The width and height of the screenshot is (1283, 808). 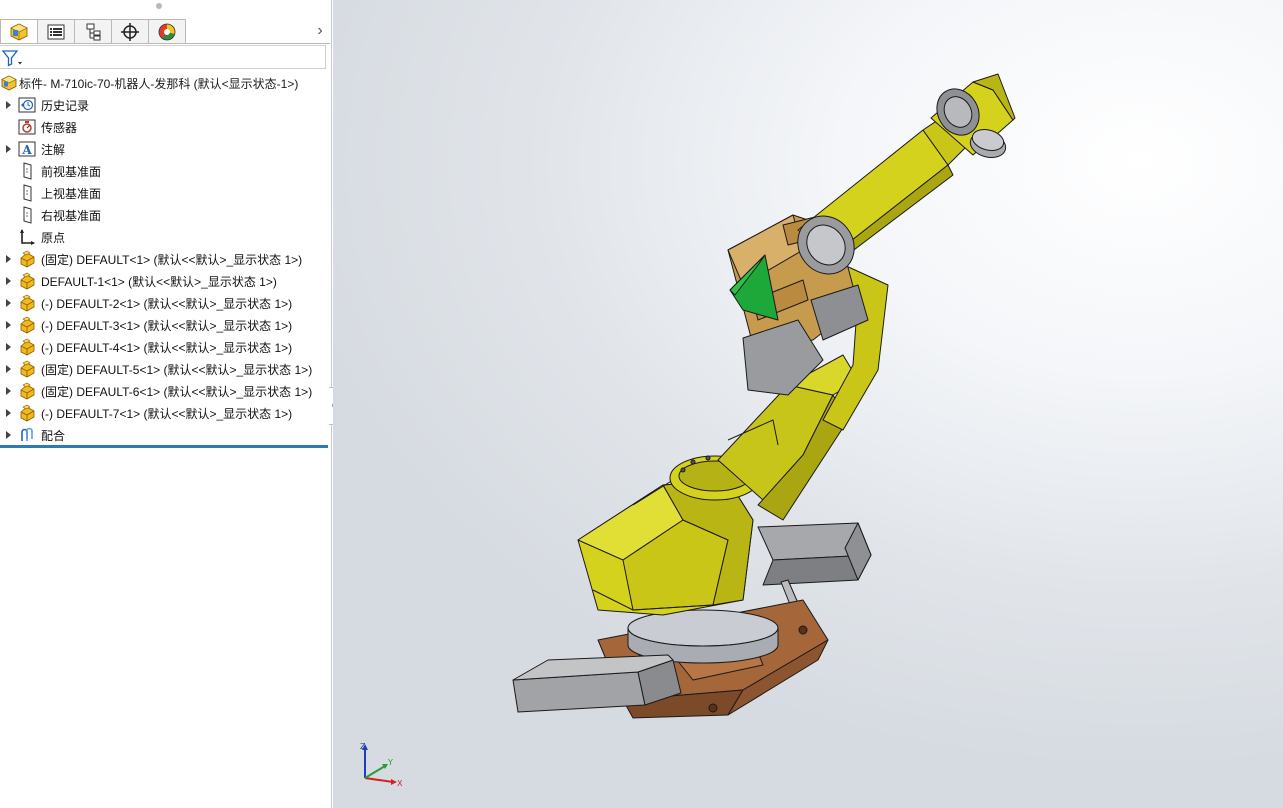 What do you see at coordinates (165, 105) in the screenshot?
I see `tree-item-history: 历史记录` at bounding box center [165, 105].